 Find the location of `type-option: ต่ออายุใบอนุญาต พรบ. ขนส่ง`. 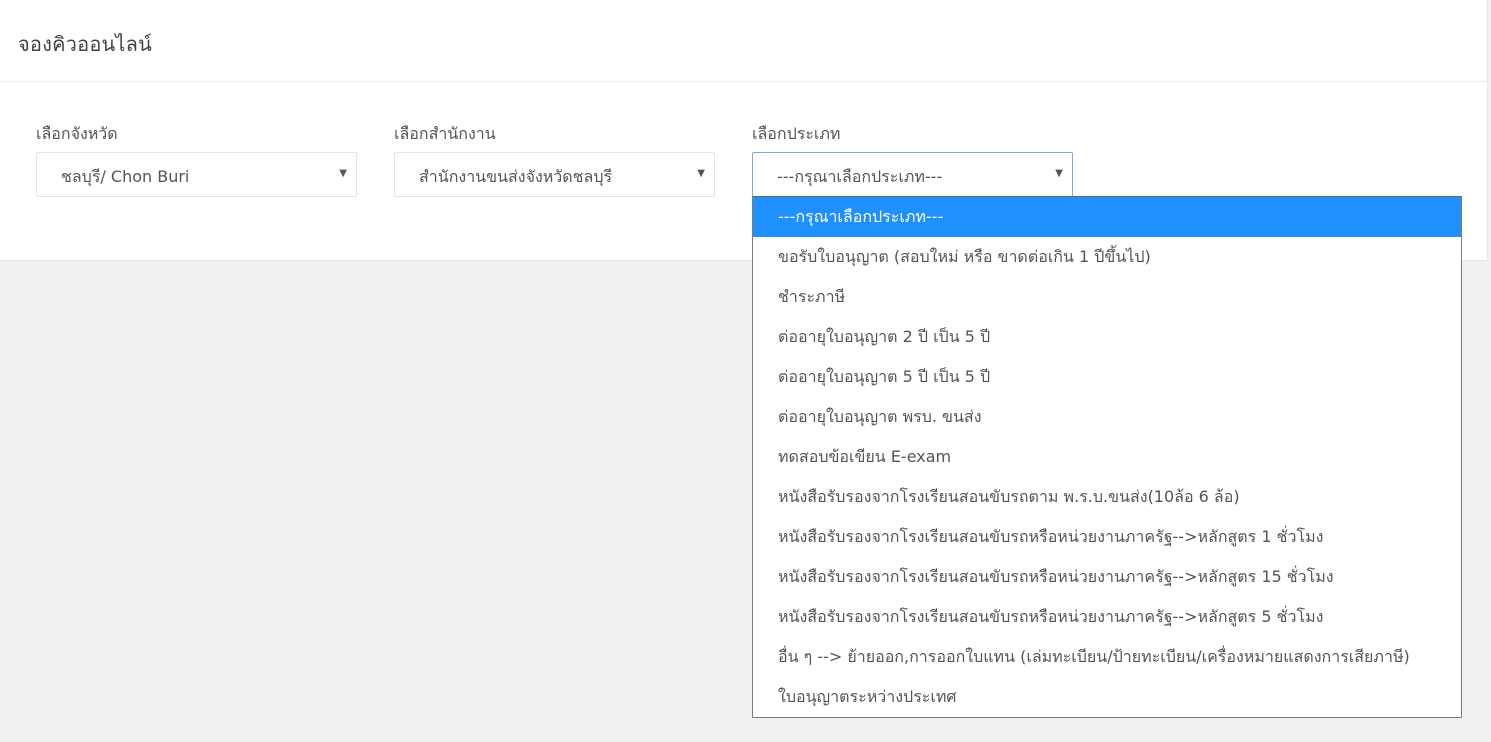

type-option: ต่ออายุใบอนุญาต พรบ. ขนส่ง is located at coordinates (1107, 417).